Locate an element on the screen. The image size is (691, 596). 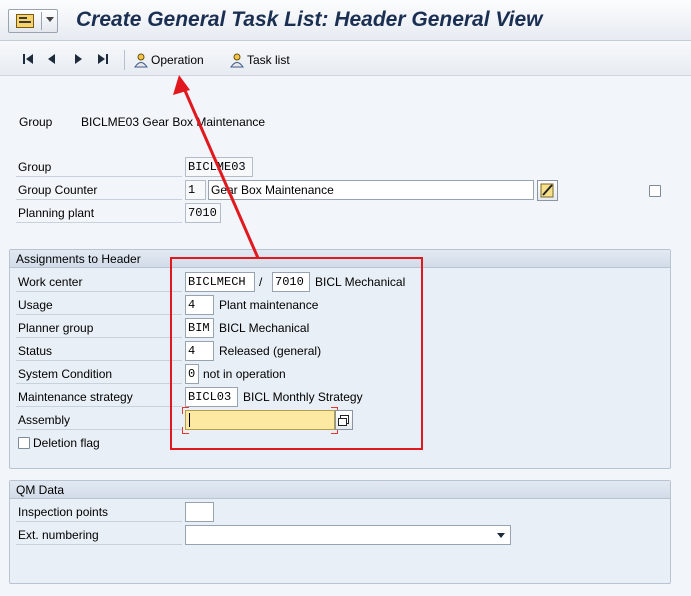
planner-group-label: Planner group is located at coordinates (99, 328).